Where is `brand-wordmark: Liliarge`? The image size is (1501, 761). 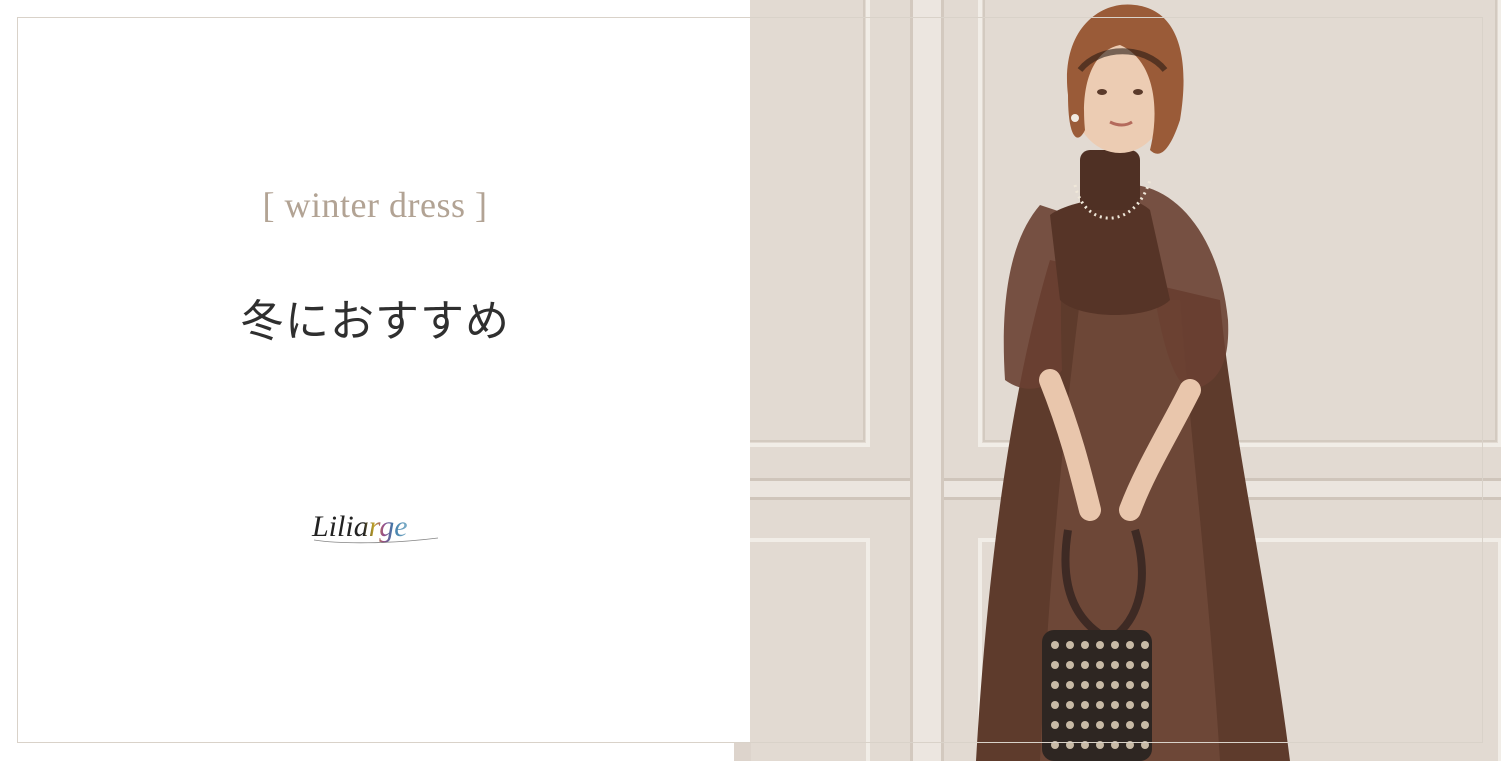 brand-wordmark: Liliarge is located at coordinates (359, 526).